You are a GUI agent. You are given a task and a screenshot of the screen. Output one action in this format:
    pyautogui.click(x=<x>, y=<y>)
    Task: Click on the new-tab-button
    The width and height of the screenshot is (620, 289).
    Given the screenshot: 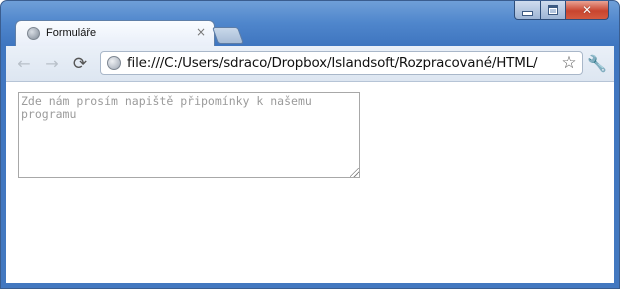 What is the action you would take?
    pyautogui.click(x=228, y=35)
    